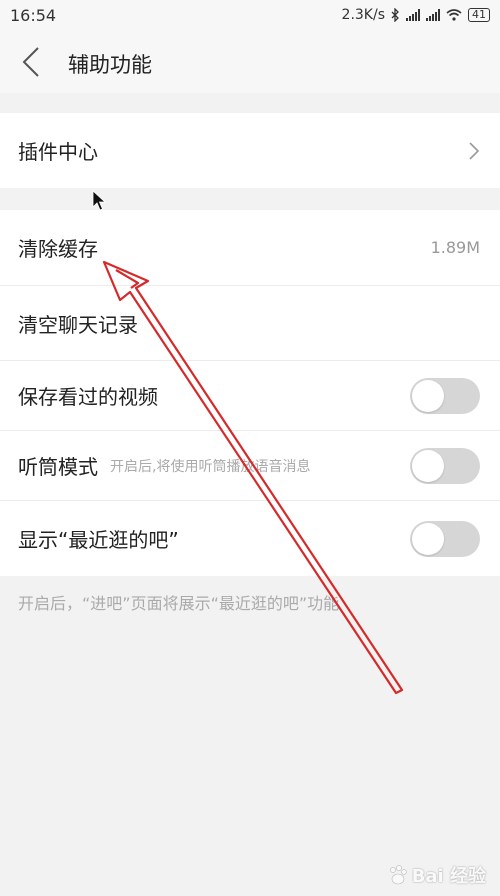  I want to click on earpiece-mode-label: 听筒模式, so click(58, 467).